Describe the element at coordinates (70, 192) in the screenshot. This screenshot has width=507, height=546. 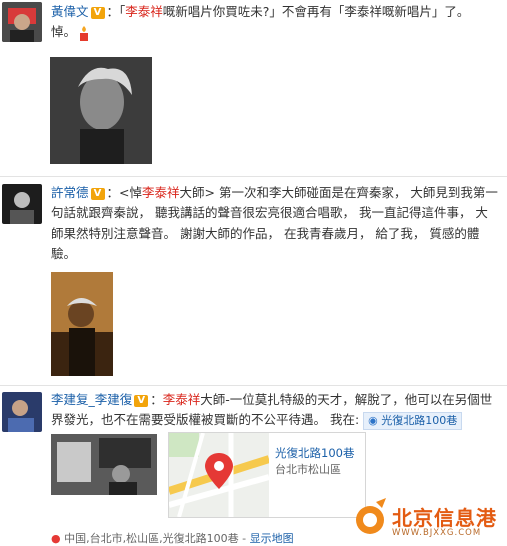
I see `username-xu-chang-de: 許常德` at that location.